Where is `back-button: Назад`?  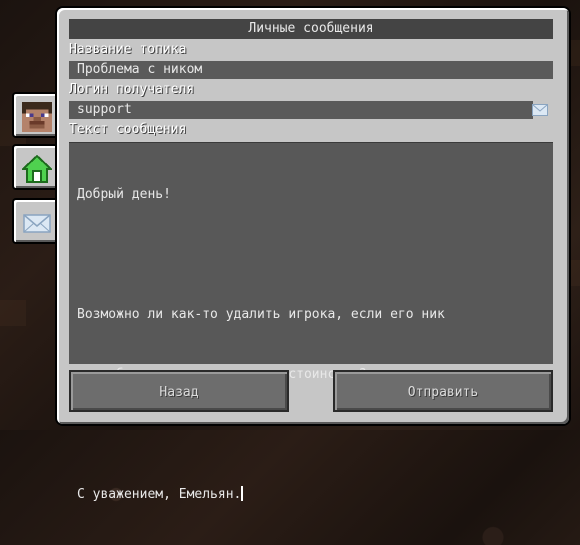
back-button: Назад is located at coordinates (179, 391).